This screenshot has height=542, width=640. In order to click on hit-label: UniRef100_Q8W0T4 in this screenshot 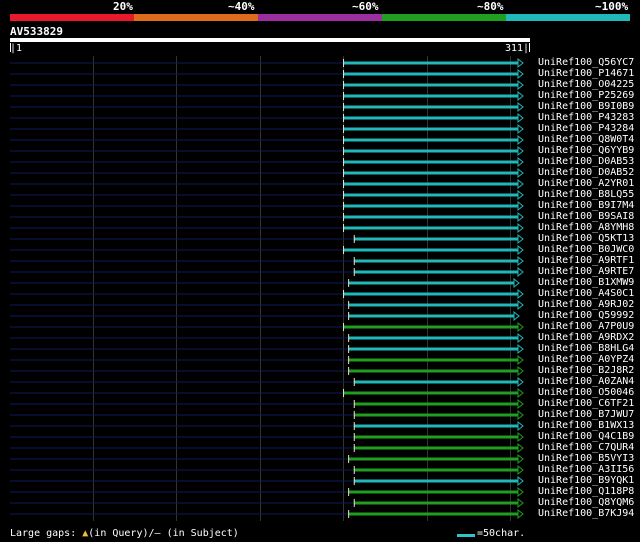, I will do `click(586, 139)`.